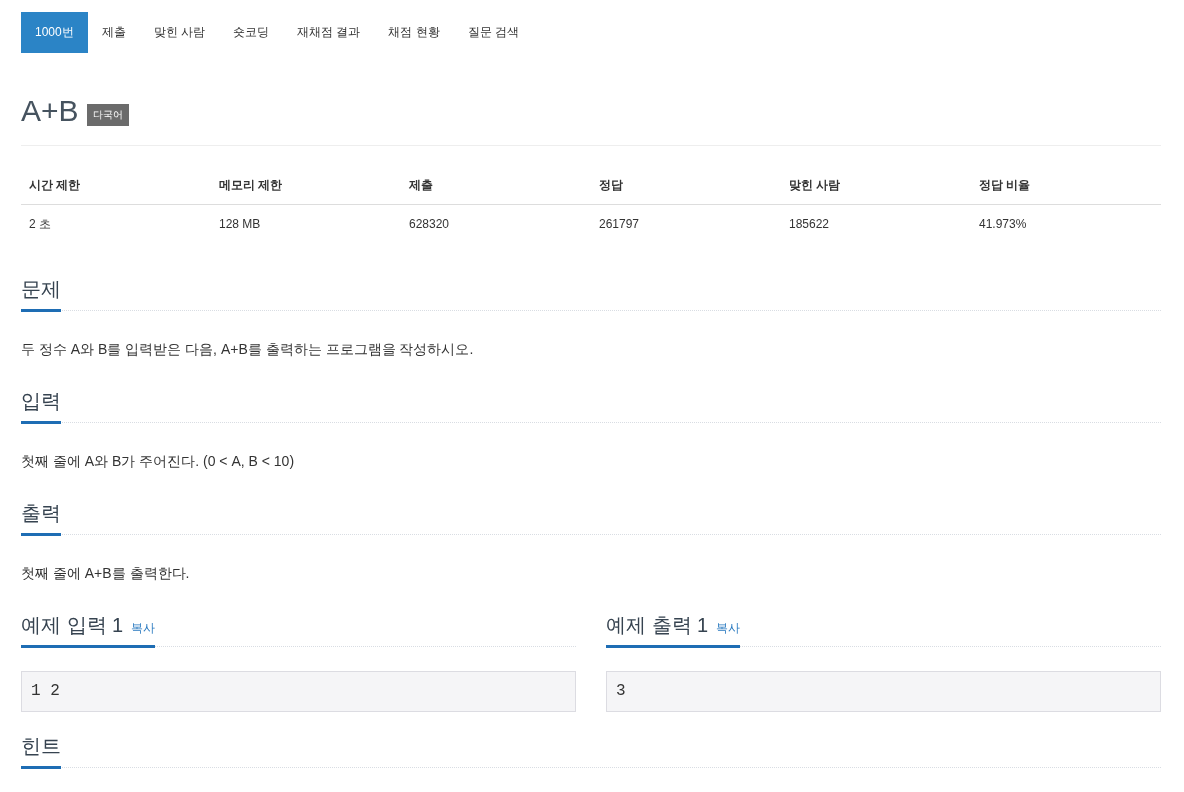 The image size is (1184, 792). Describe the element at coordinates (113, 32) in the screenshot. I see `nav-tab: 제출` at that location.